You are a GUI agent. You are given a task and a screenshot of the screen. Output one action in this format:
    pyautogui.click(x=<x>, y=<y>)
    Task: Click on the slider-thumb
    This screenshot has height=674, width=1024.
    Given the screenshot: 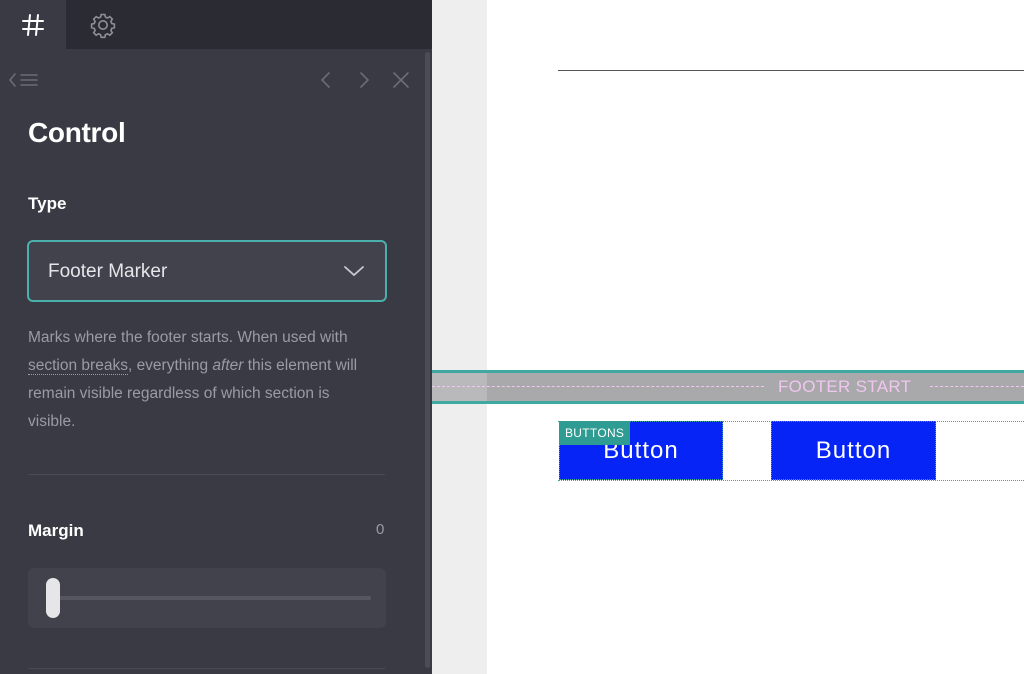 What is the action you would take?
    pyautogui.click(x=53, y=598)
    